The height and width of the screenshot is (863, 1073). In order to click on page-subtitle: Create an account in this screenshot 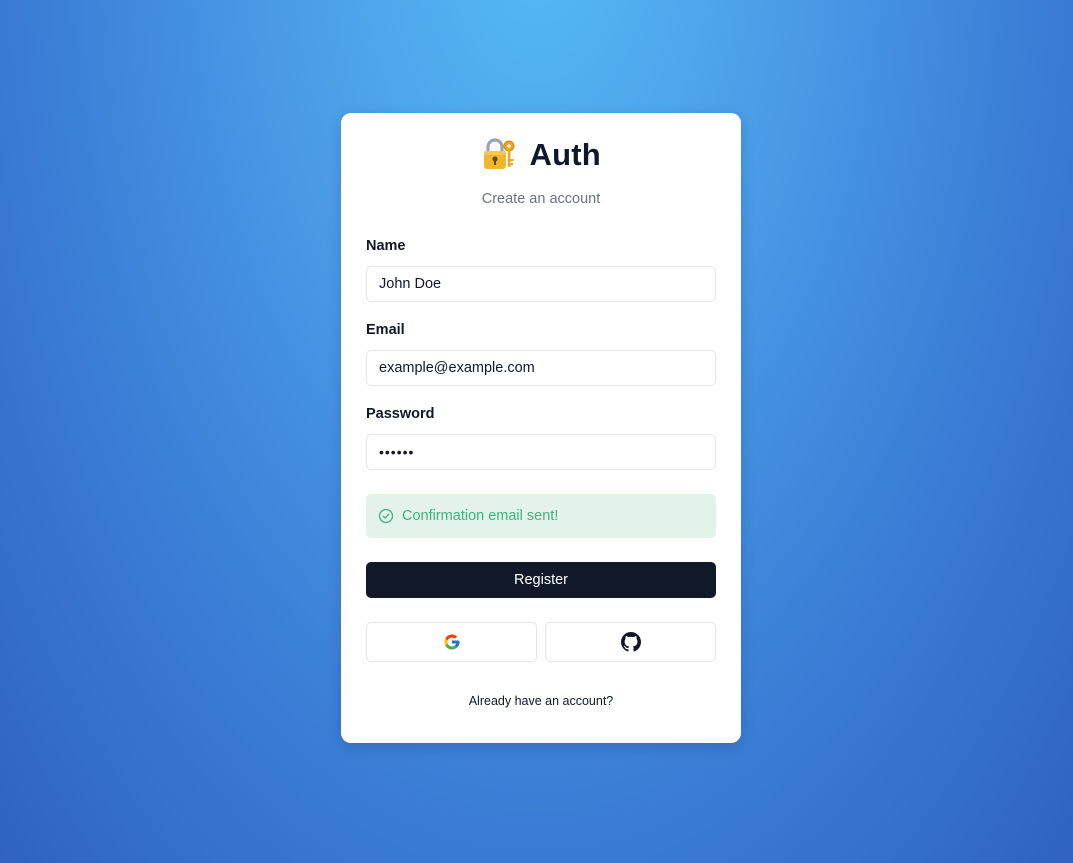, I will do `click(541, 199)`.